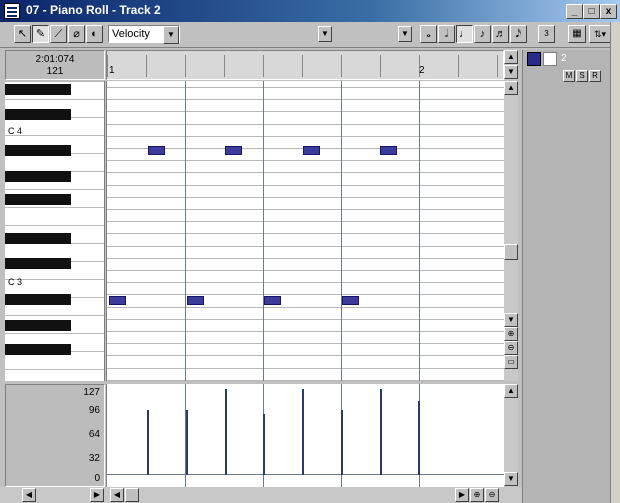 This screenshot has height=503, width=620. What do you see at coordinates (511, 435) in the screenshot?
I see `velocity-scrollbar: ▲ ▼` at bounding box center [511, 435].